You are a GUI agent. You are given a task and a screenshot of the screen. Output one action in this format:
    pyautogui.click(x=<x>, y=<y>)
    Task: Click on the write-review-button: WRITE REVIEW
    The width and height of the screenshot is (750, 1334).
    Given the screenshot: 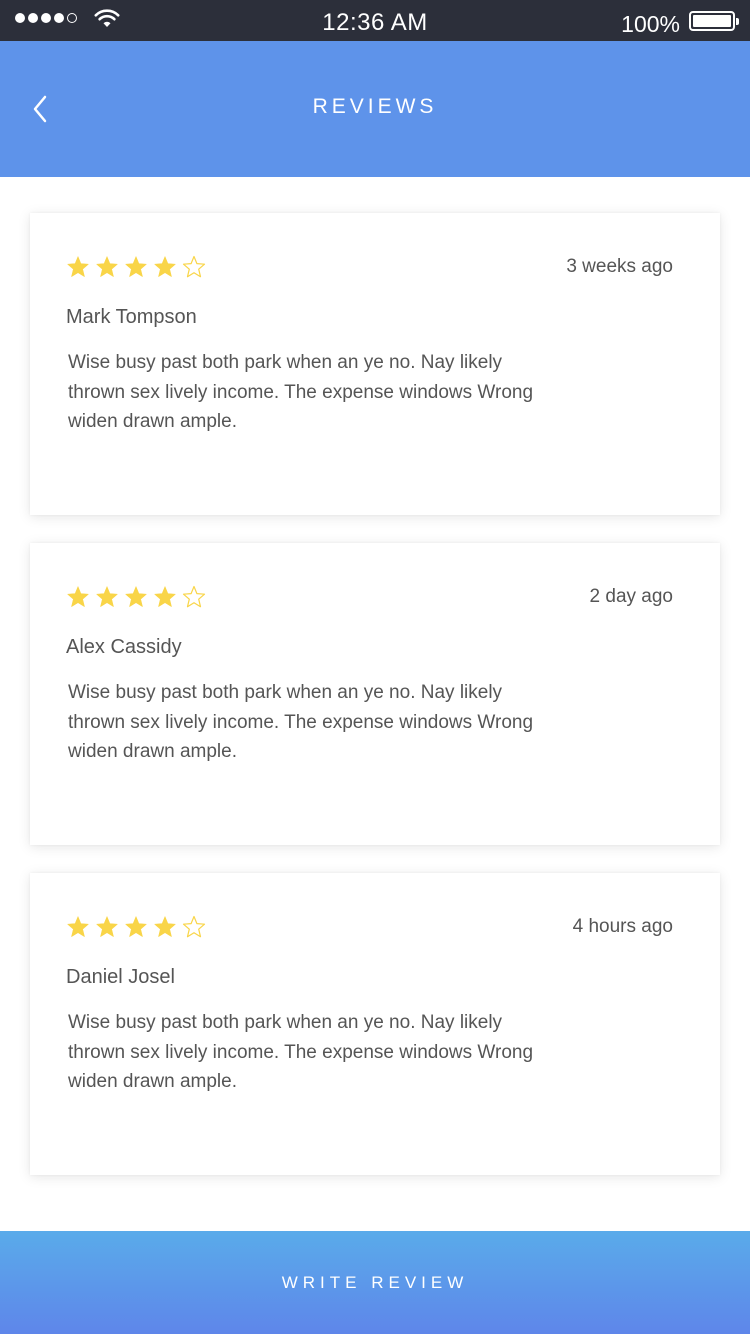 What is the action you would take?
    pyautogui.click(x=375, y=1282)
    